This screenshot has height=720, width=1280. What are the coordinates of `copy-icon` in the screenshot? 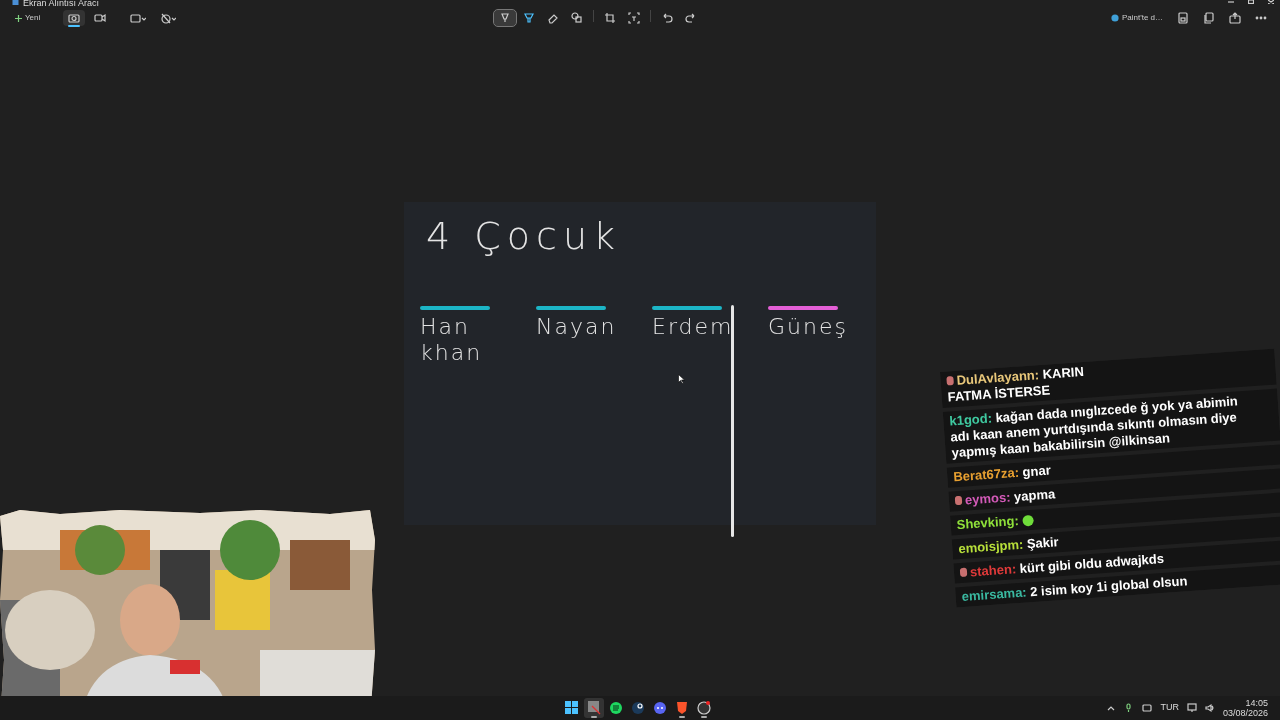 It's located at (1209, 18).